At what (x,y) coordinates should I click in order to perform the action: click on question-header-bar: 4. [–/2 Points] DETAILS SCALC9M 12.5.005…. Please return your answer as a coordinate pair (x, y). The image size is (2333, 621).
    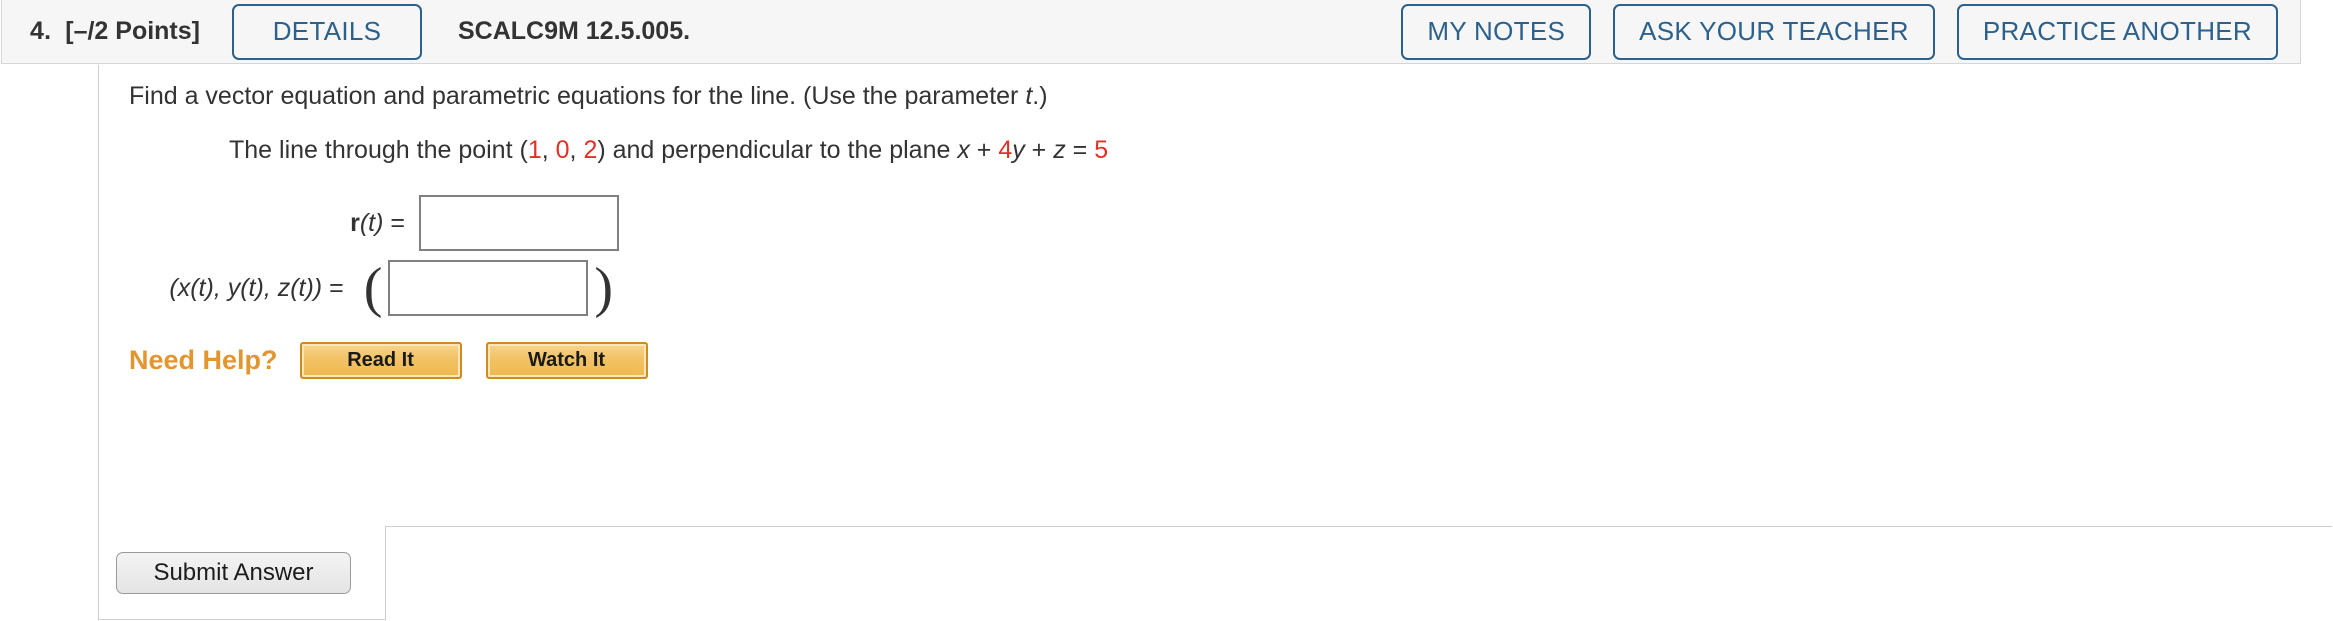
    Looking at the image, I should click on (1151, 32).